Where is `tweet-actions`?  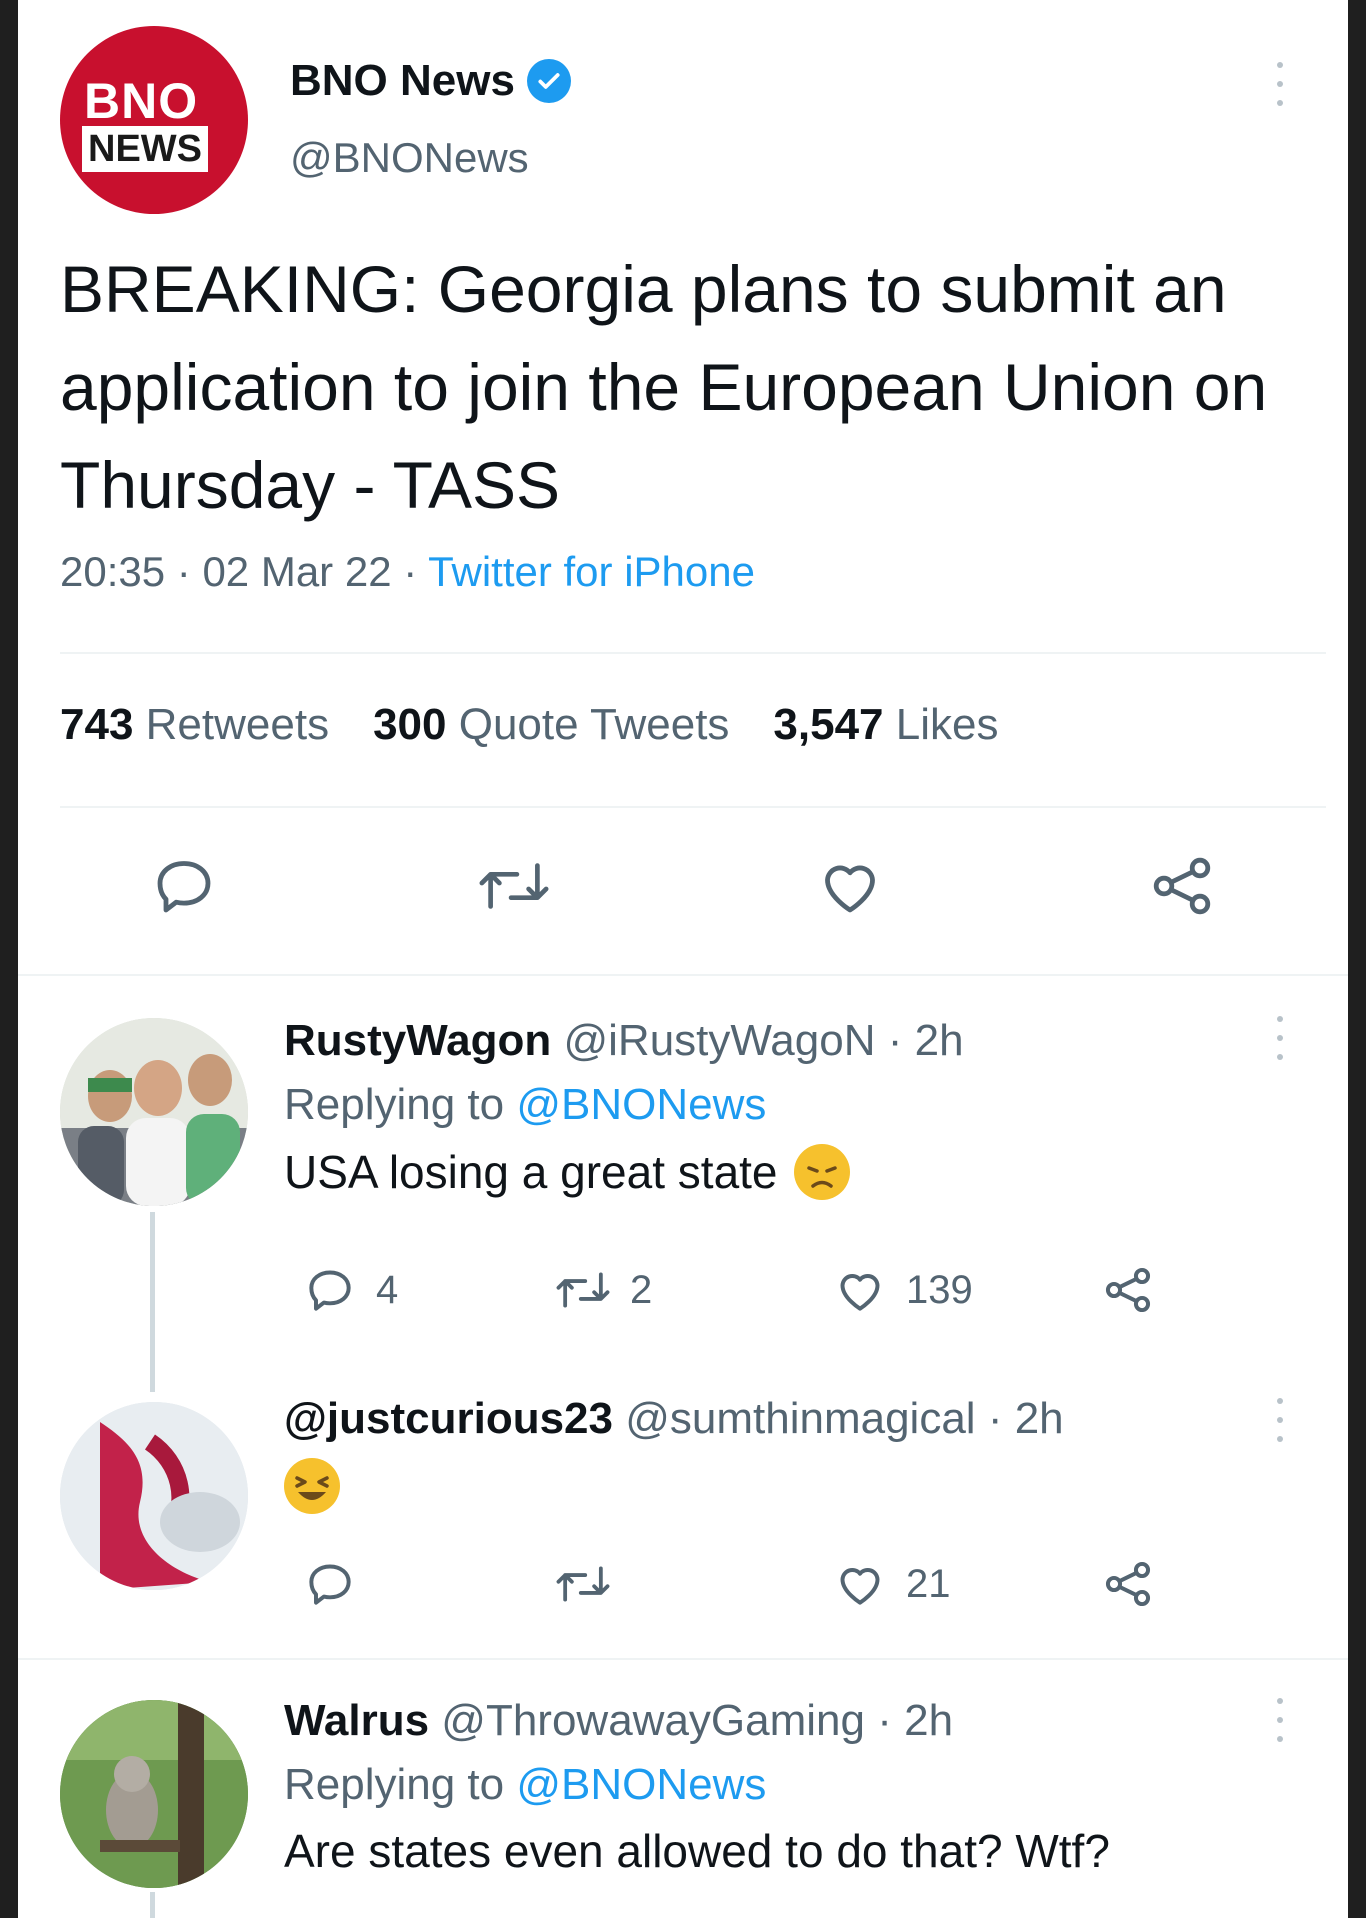
tweet-actions is located at coordinates (683, 895).